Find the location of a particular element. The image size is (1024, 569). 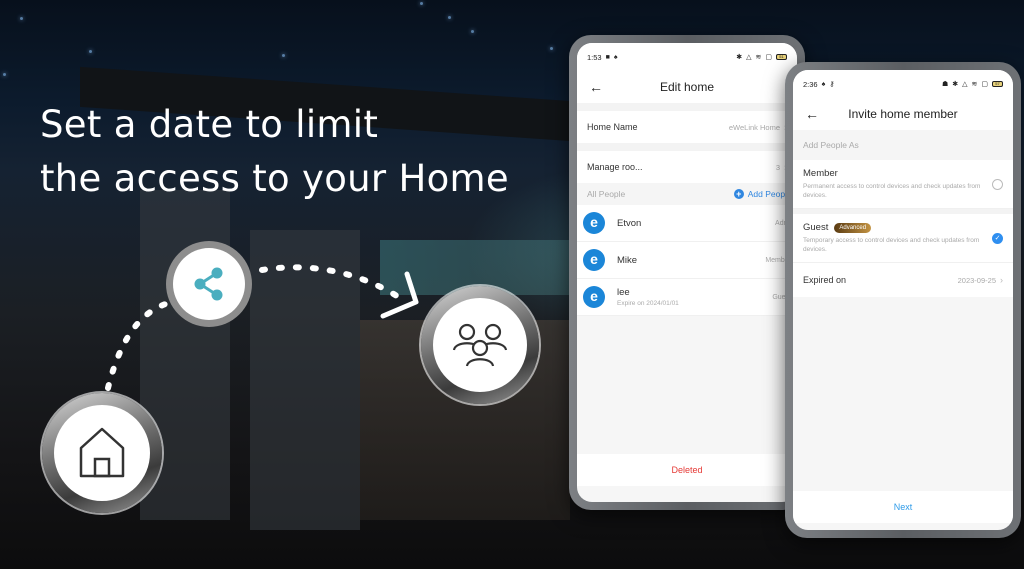

headline-line-2: the access to your Home is located at coordinates (274, 178).